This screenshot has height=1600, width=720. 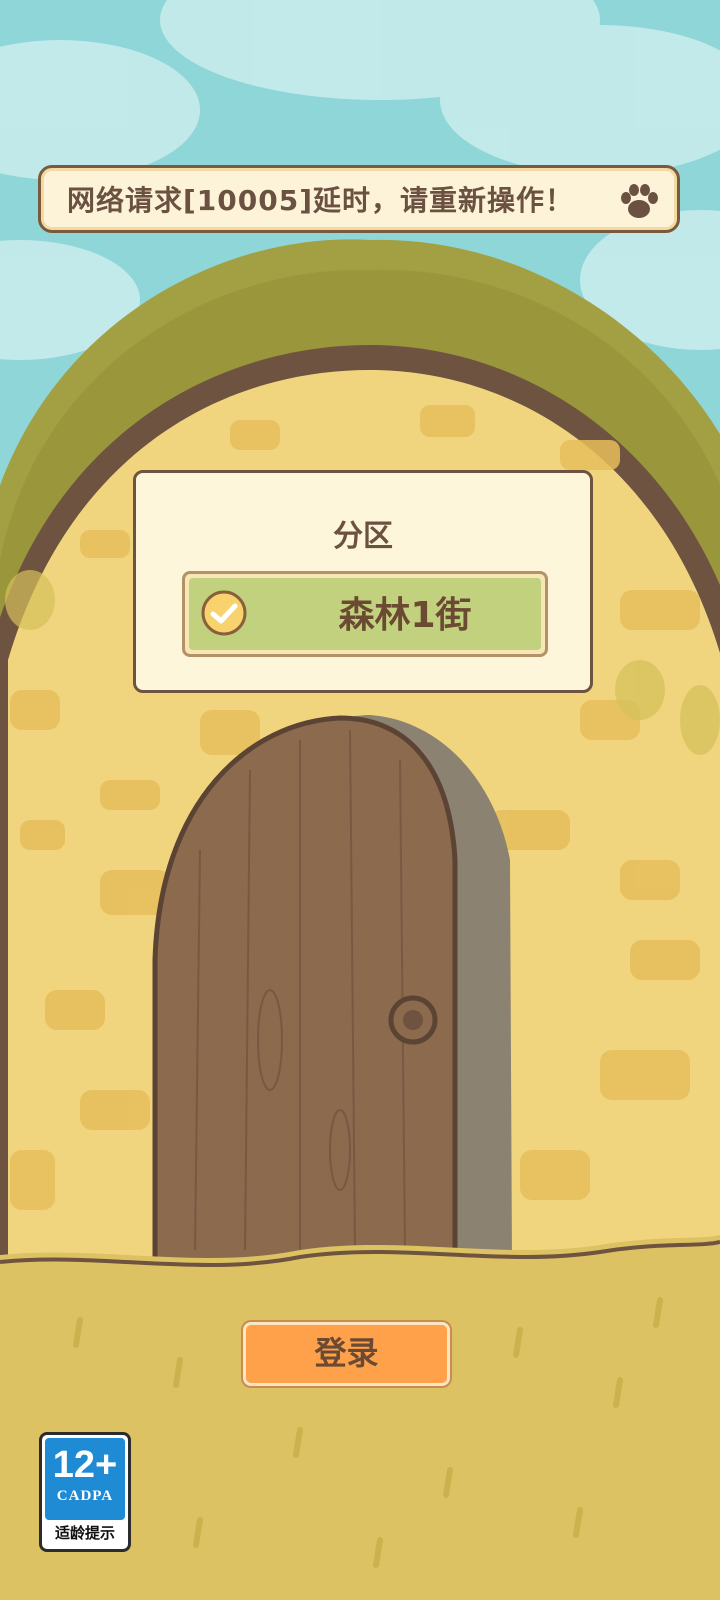 What do you see at coordinates (321, 200) in the screenshot?
I see `toast-message: 网络请求[10005]延时，请重新操作！` at bounding box center [321, 200].